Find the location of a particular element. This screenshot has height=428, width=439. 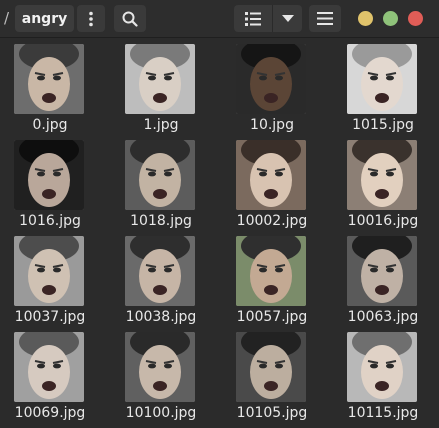

file-name: 1016.jpg is located at coordinates (50, 221).